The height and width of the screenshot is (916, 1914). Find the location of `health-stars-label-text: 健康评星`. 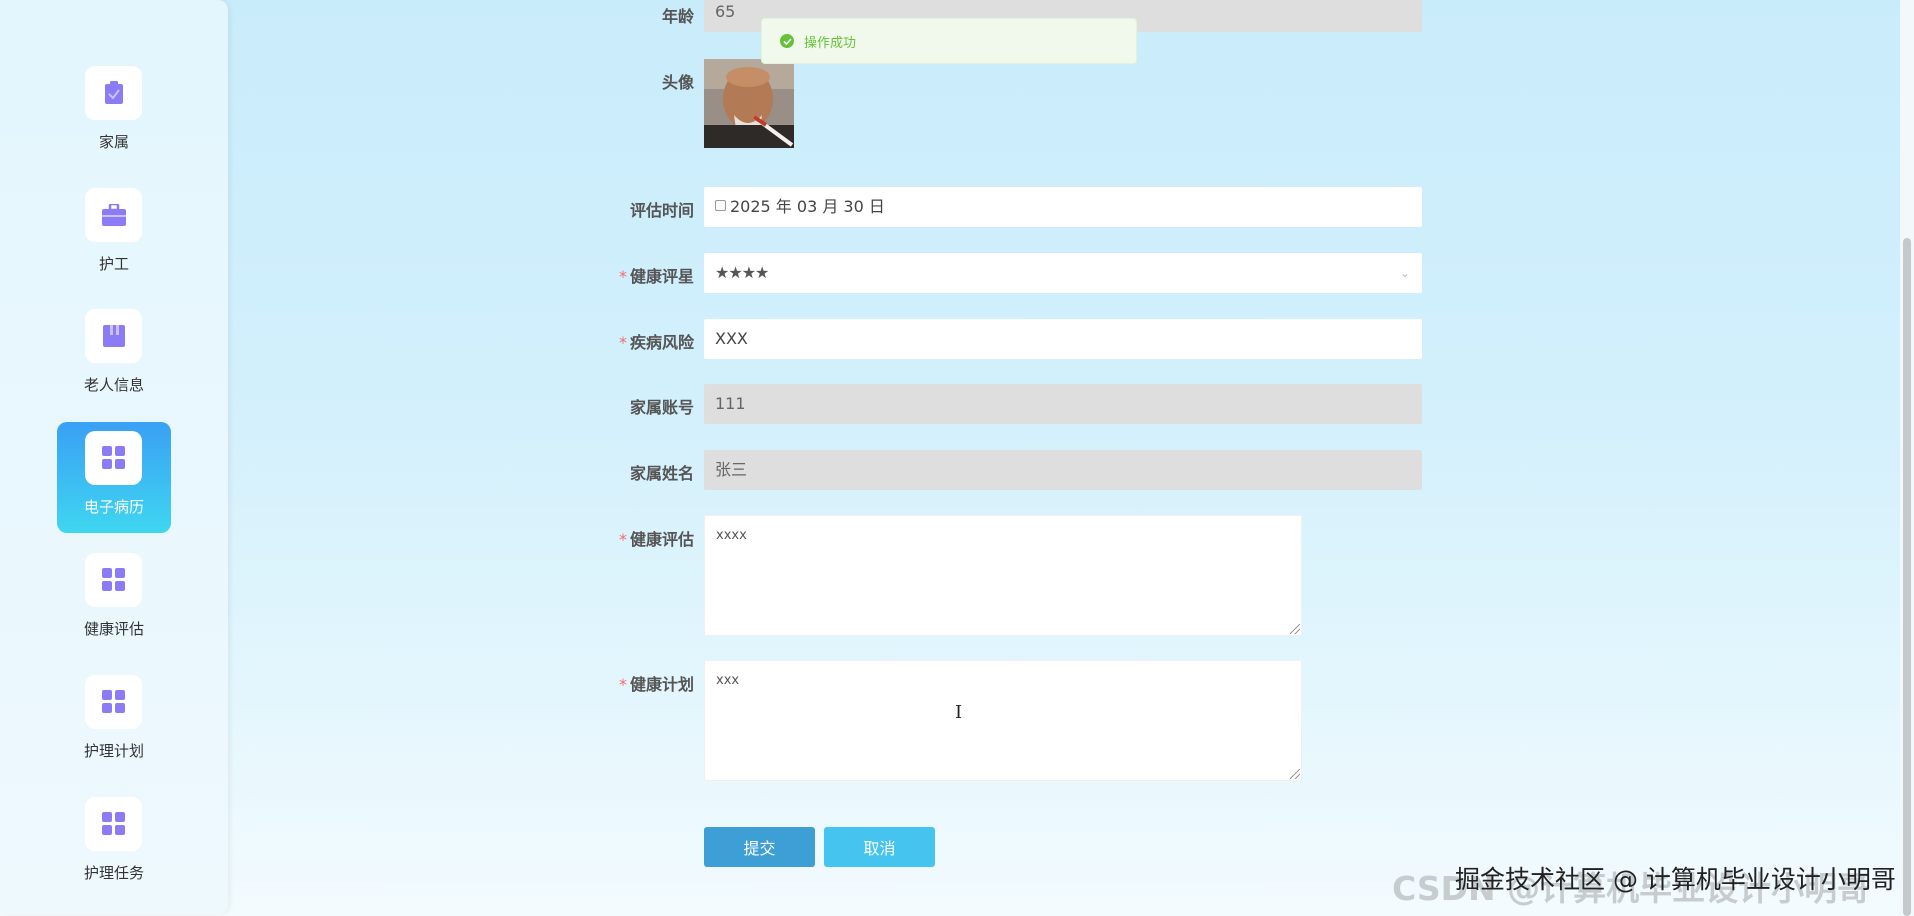

health-stars-label-text: 健康评星 is located at coordinates (661, 276).